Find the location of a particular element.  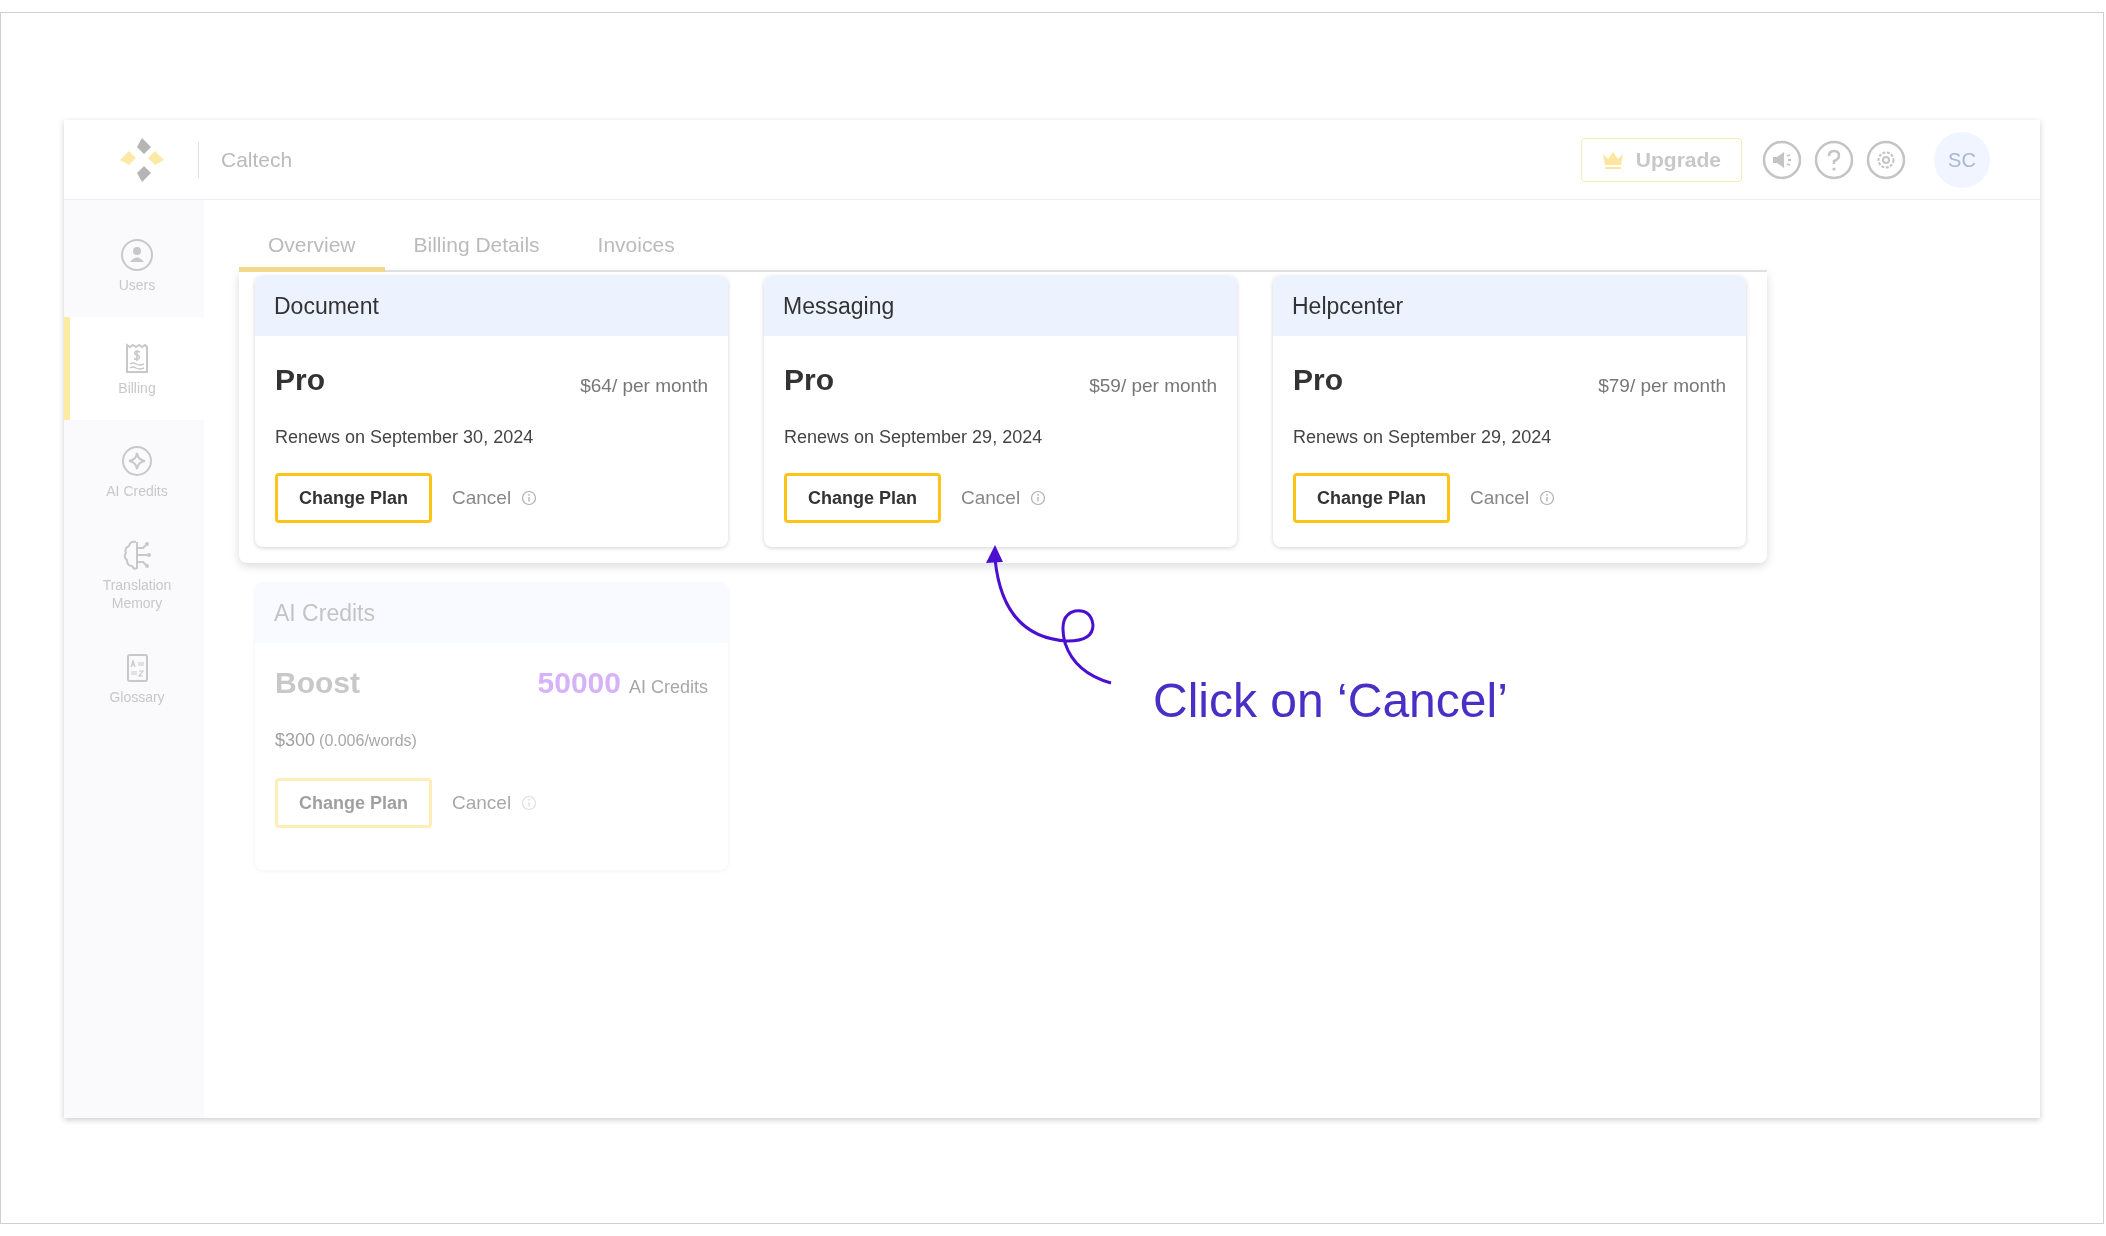

user-icon is located at coordinates (137, 254).